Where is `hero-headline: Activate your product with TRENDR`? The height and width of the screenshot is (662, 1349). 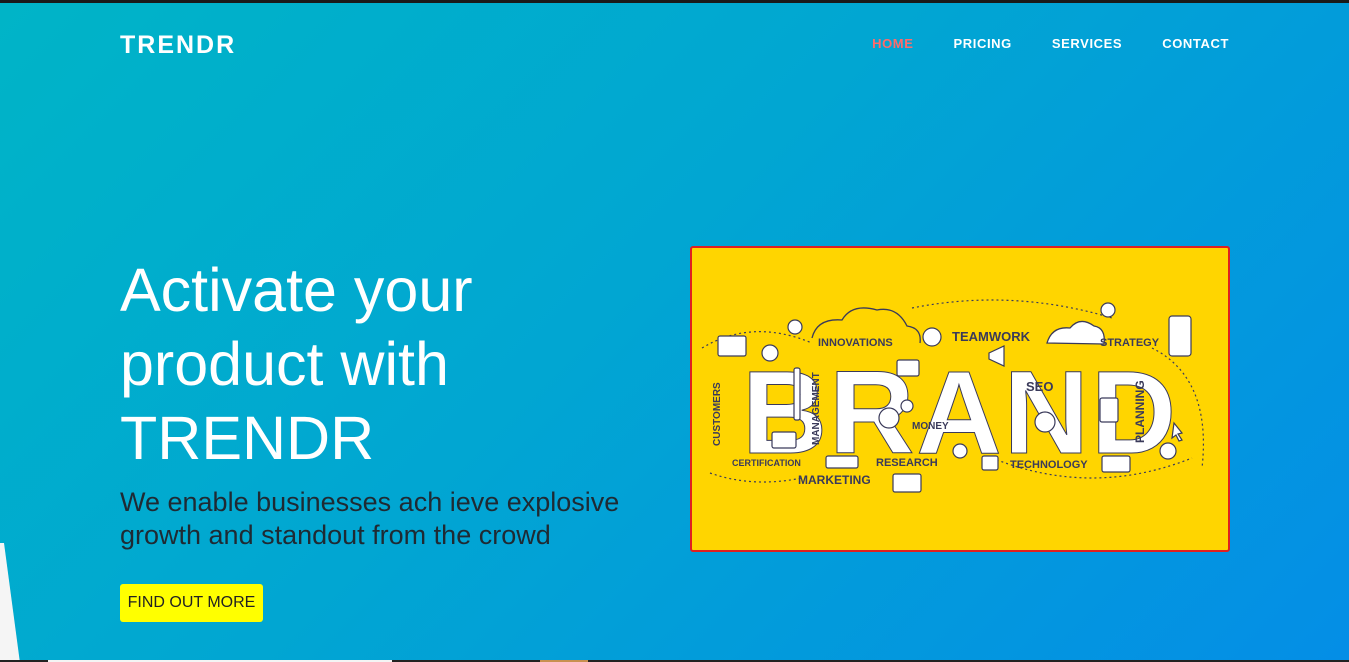
hero-headline: Activate your product with TRENDR is located at coordinates (380, 364).